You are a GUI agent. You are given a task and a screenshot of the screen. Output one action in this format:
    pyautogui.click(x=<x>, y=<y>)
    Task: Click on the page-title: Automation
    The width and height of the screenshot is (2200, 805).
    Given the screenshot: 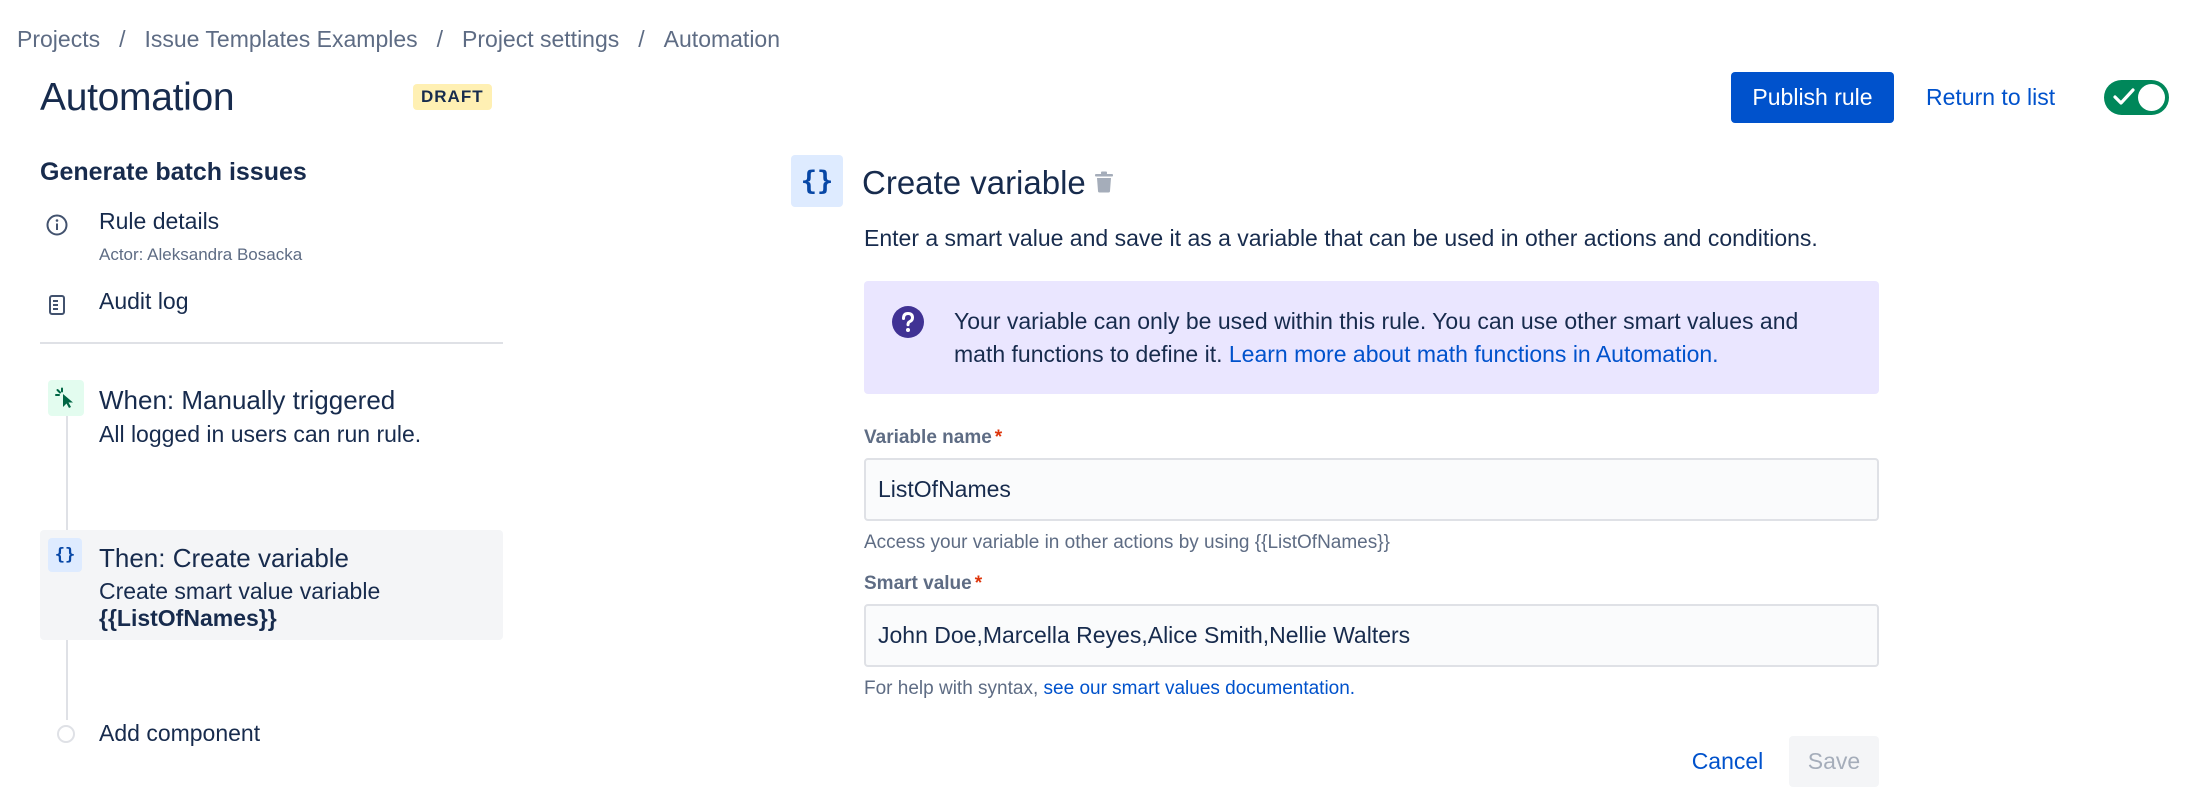 What is the action you would take?
    pyautogui.click(x=137, y=97)
    